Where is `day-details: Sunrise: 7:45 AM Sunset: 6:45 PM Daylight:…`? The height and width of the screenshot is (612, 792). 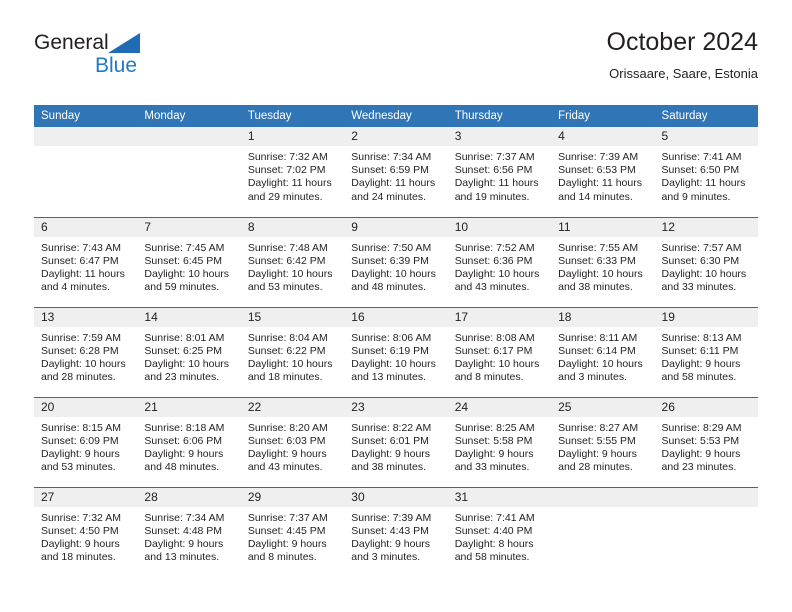
day-details: Sunrise: 7:45 AM Sunset: 6:45 PM Daylight:… is located at coordinates (188, 266).